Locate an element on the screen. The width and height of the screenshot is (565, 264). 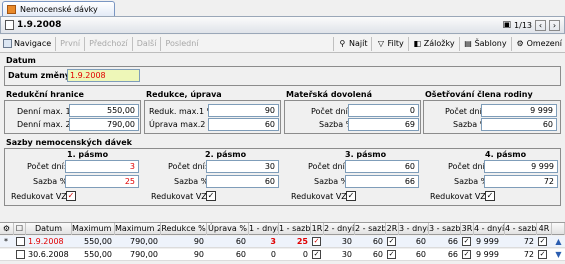
cell-max2: 790,00 is located at coordinates (144, 241).